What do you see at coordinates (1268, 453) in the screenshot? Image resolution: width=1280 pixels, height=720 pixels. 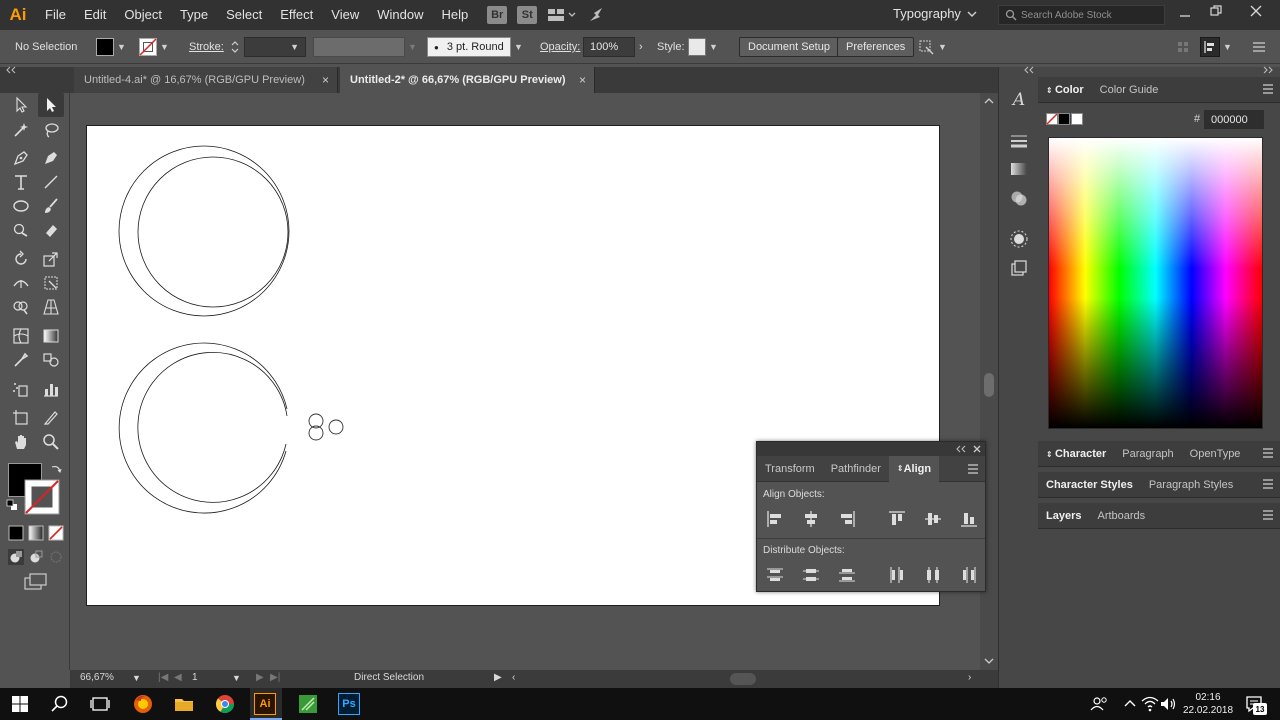 I see `character-panel-menu-icon` at bounding box center [1268, 453].